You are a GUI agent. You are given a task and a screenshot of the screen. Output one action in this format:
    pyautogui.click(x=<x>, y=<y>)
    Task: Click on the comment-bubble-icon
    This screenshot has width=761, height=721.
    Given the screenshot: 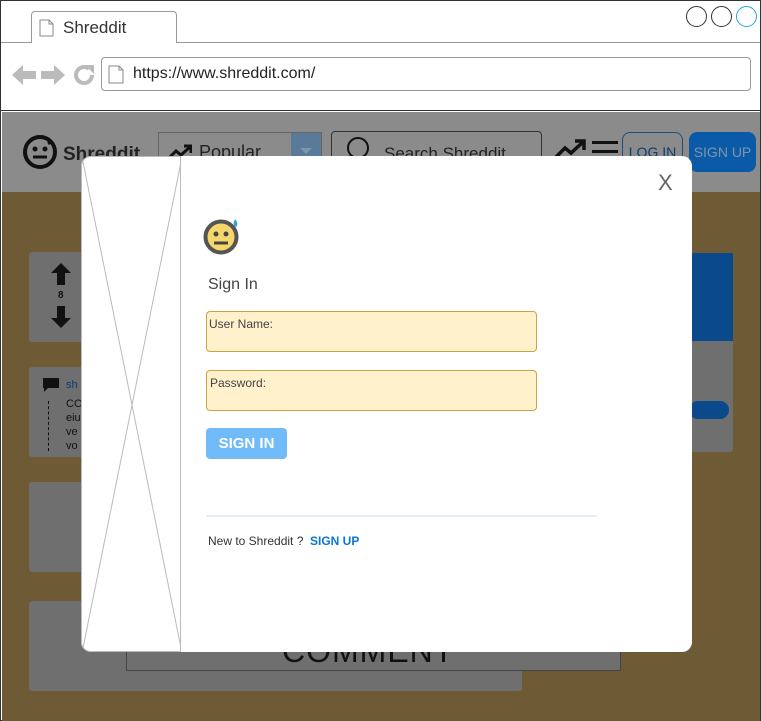 What is the action you would take?
    pyautogui.click(x=51, y=385)
    